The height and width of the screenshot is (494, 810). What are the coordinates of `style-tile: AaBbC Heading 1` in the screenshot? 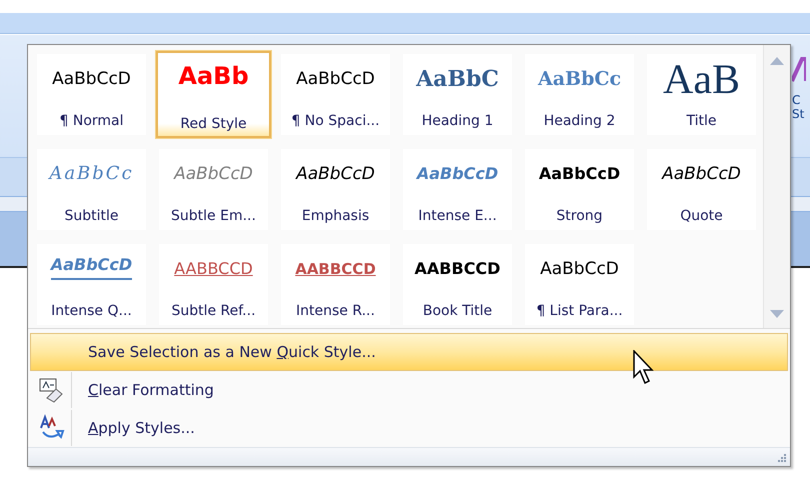 It's located at (457, 94).